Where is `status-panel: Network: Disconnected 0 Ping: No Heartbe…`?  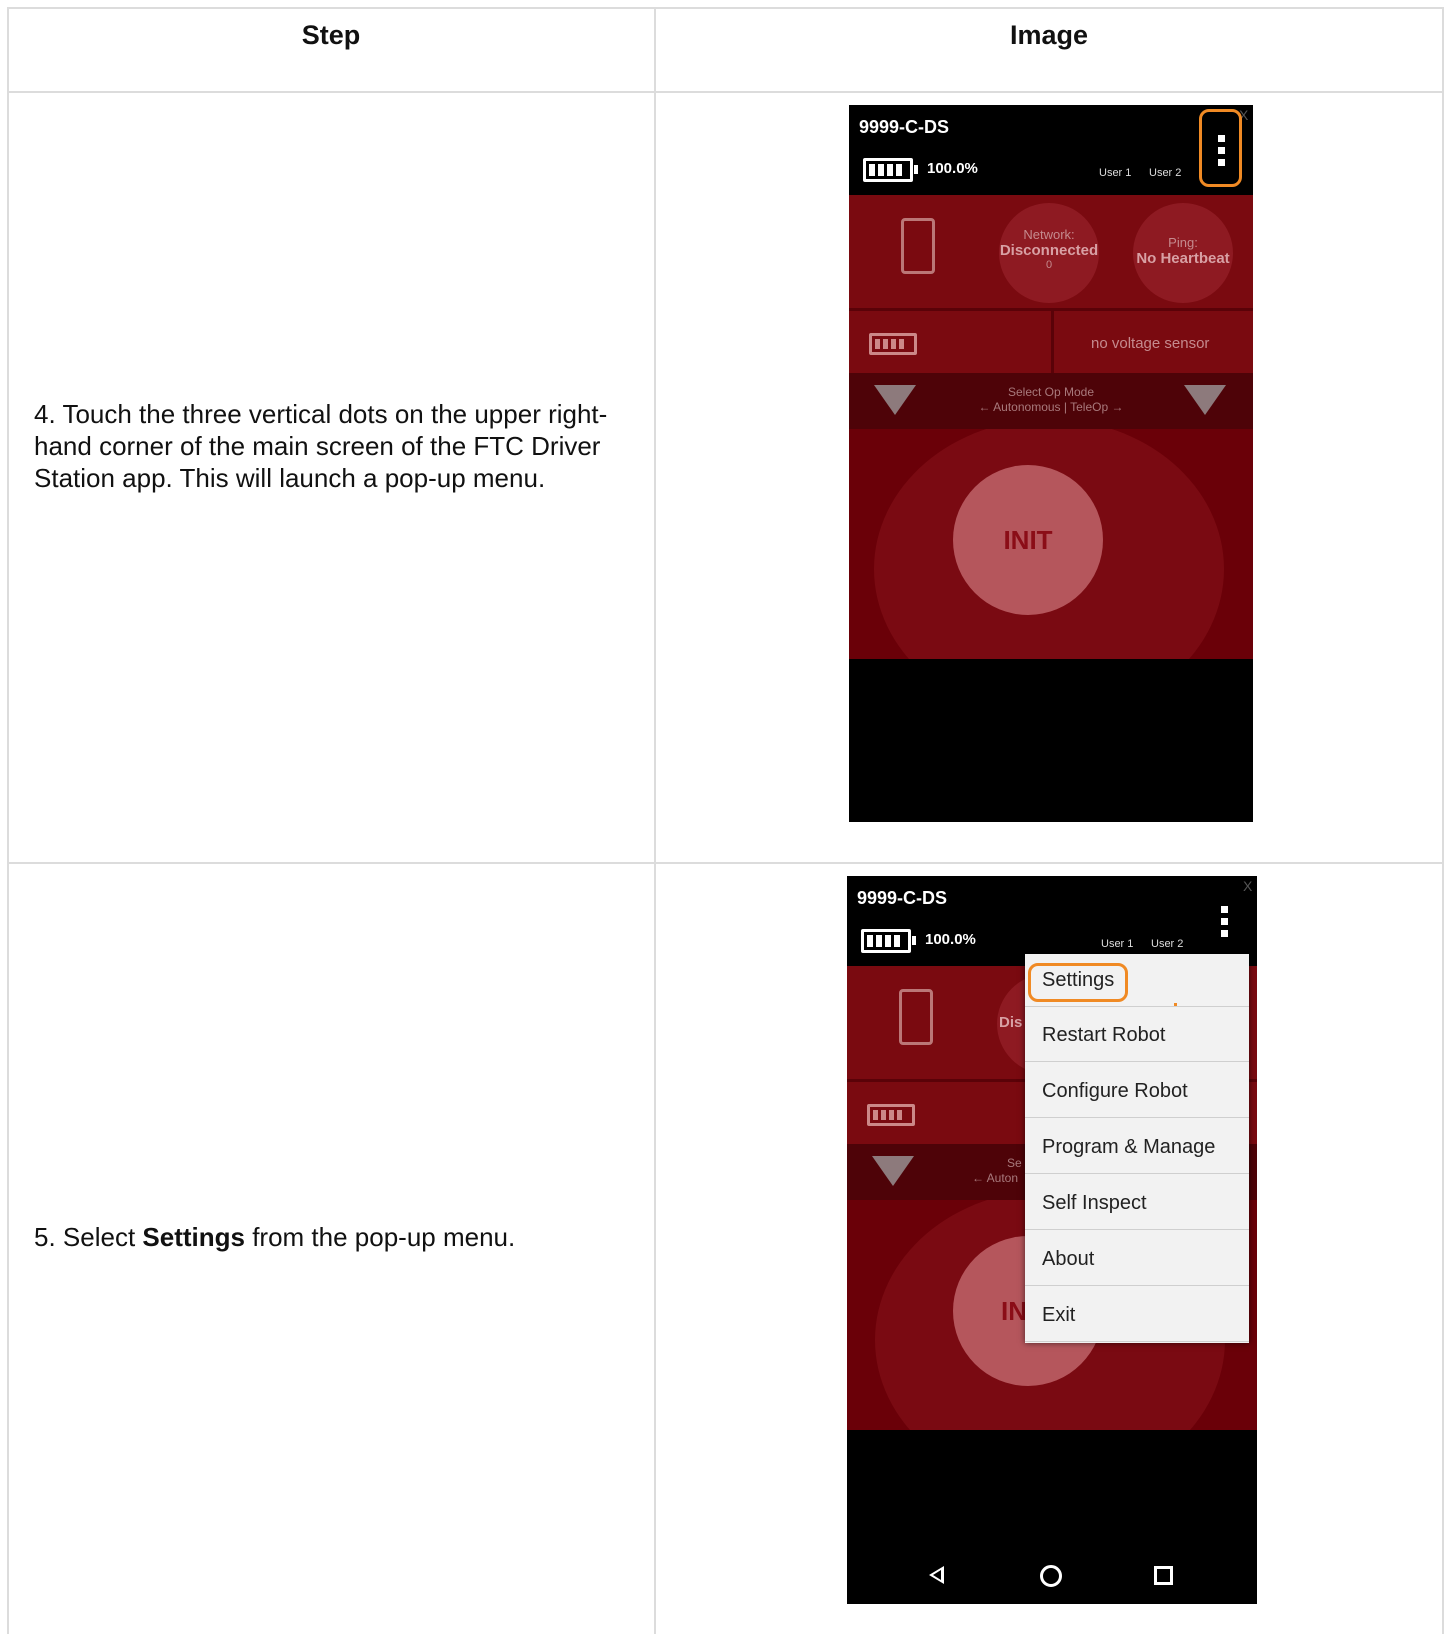
status-panel: Network: Disconnected 0 Ping: No Heartbe… is located at coordinates (1051, 252).